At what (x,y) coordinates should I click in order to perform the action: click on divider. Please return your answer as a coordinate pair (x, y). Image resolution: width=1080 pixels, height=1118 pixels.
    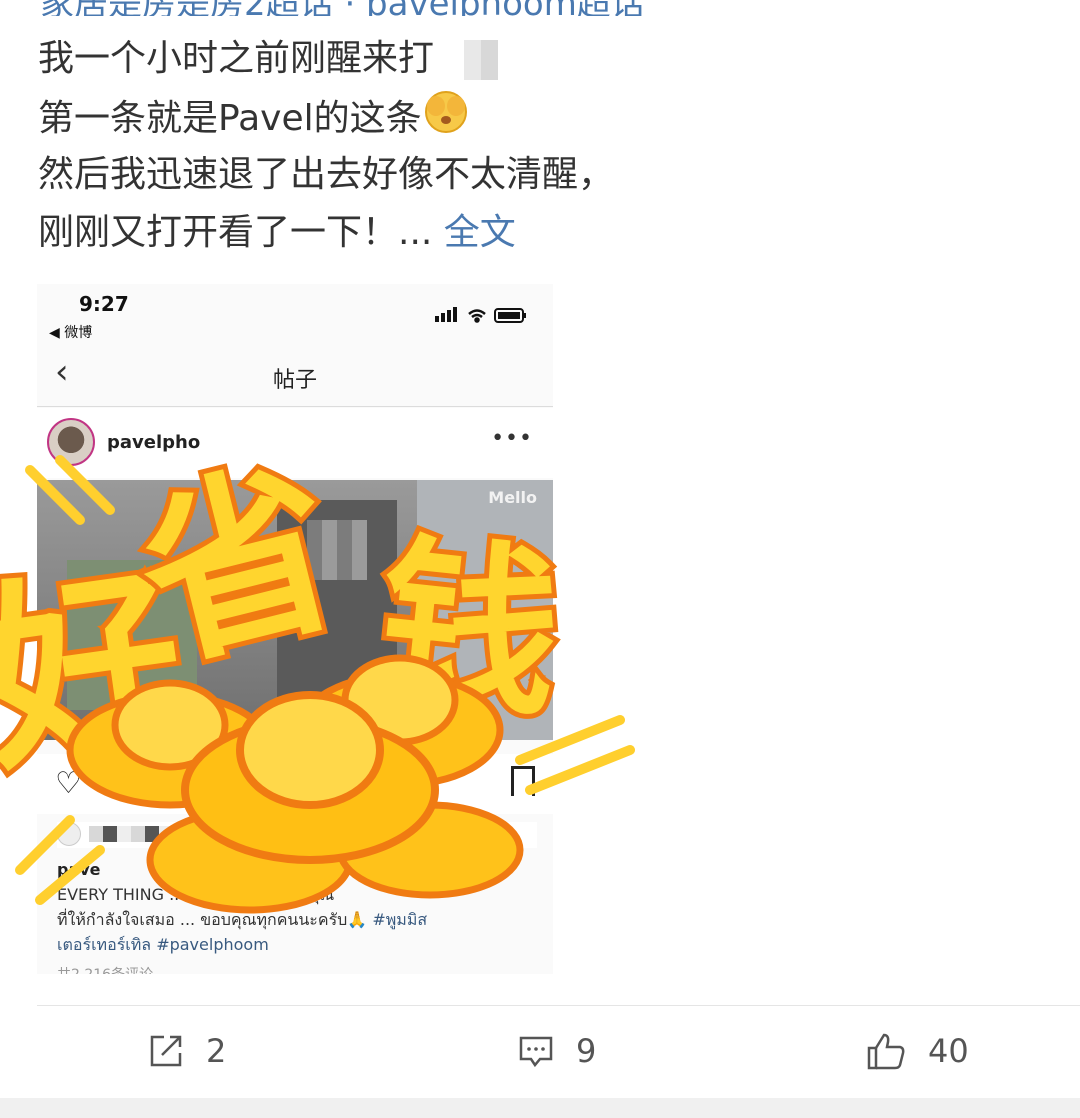
    Looking at the image, I should click on (558, 1005).